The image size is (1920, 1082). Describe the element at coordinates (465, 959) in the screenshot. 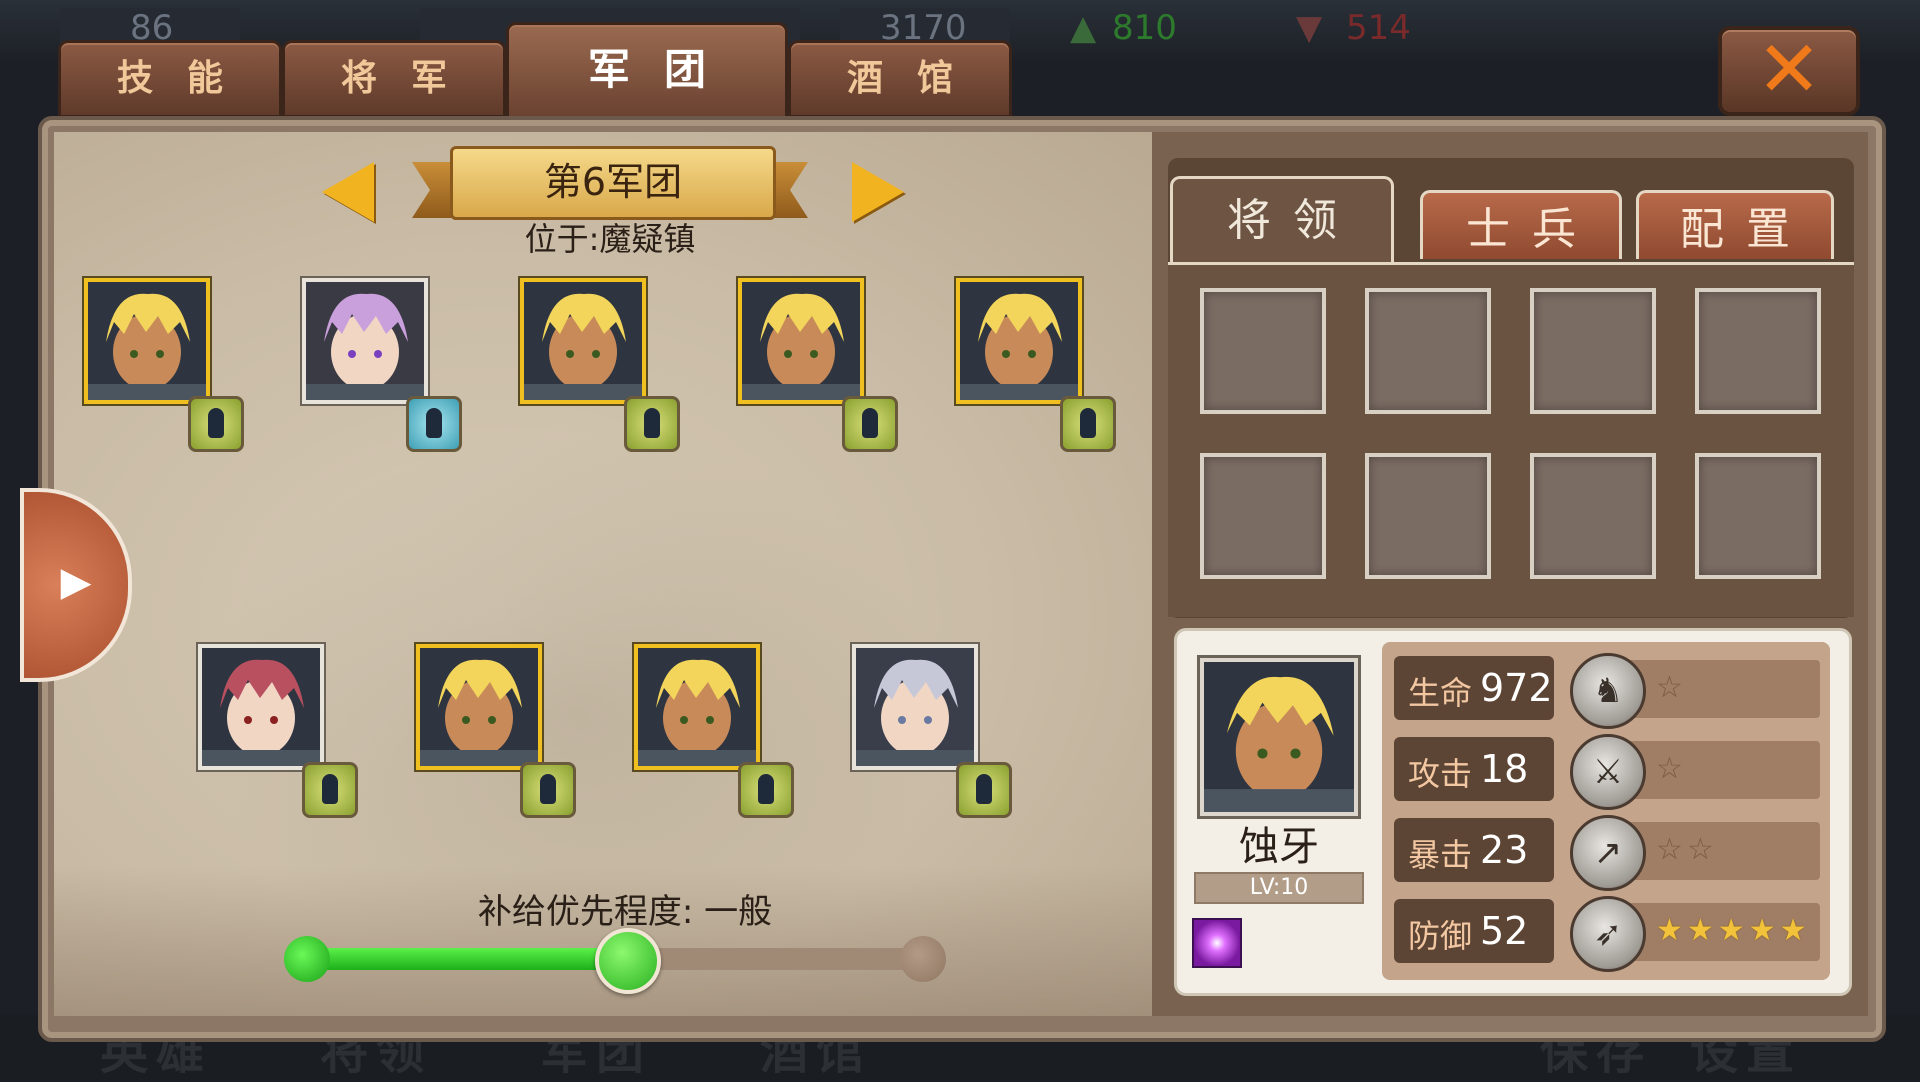

I see `supply-slider-fill` at that location.